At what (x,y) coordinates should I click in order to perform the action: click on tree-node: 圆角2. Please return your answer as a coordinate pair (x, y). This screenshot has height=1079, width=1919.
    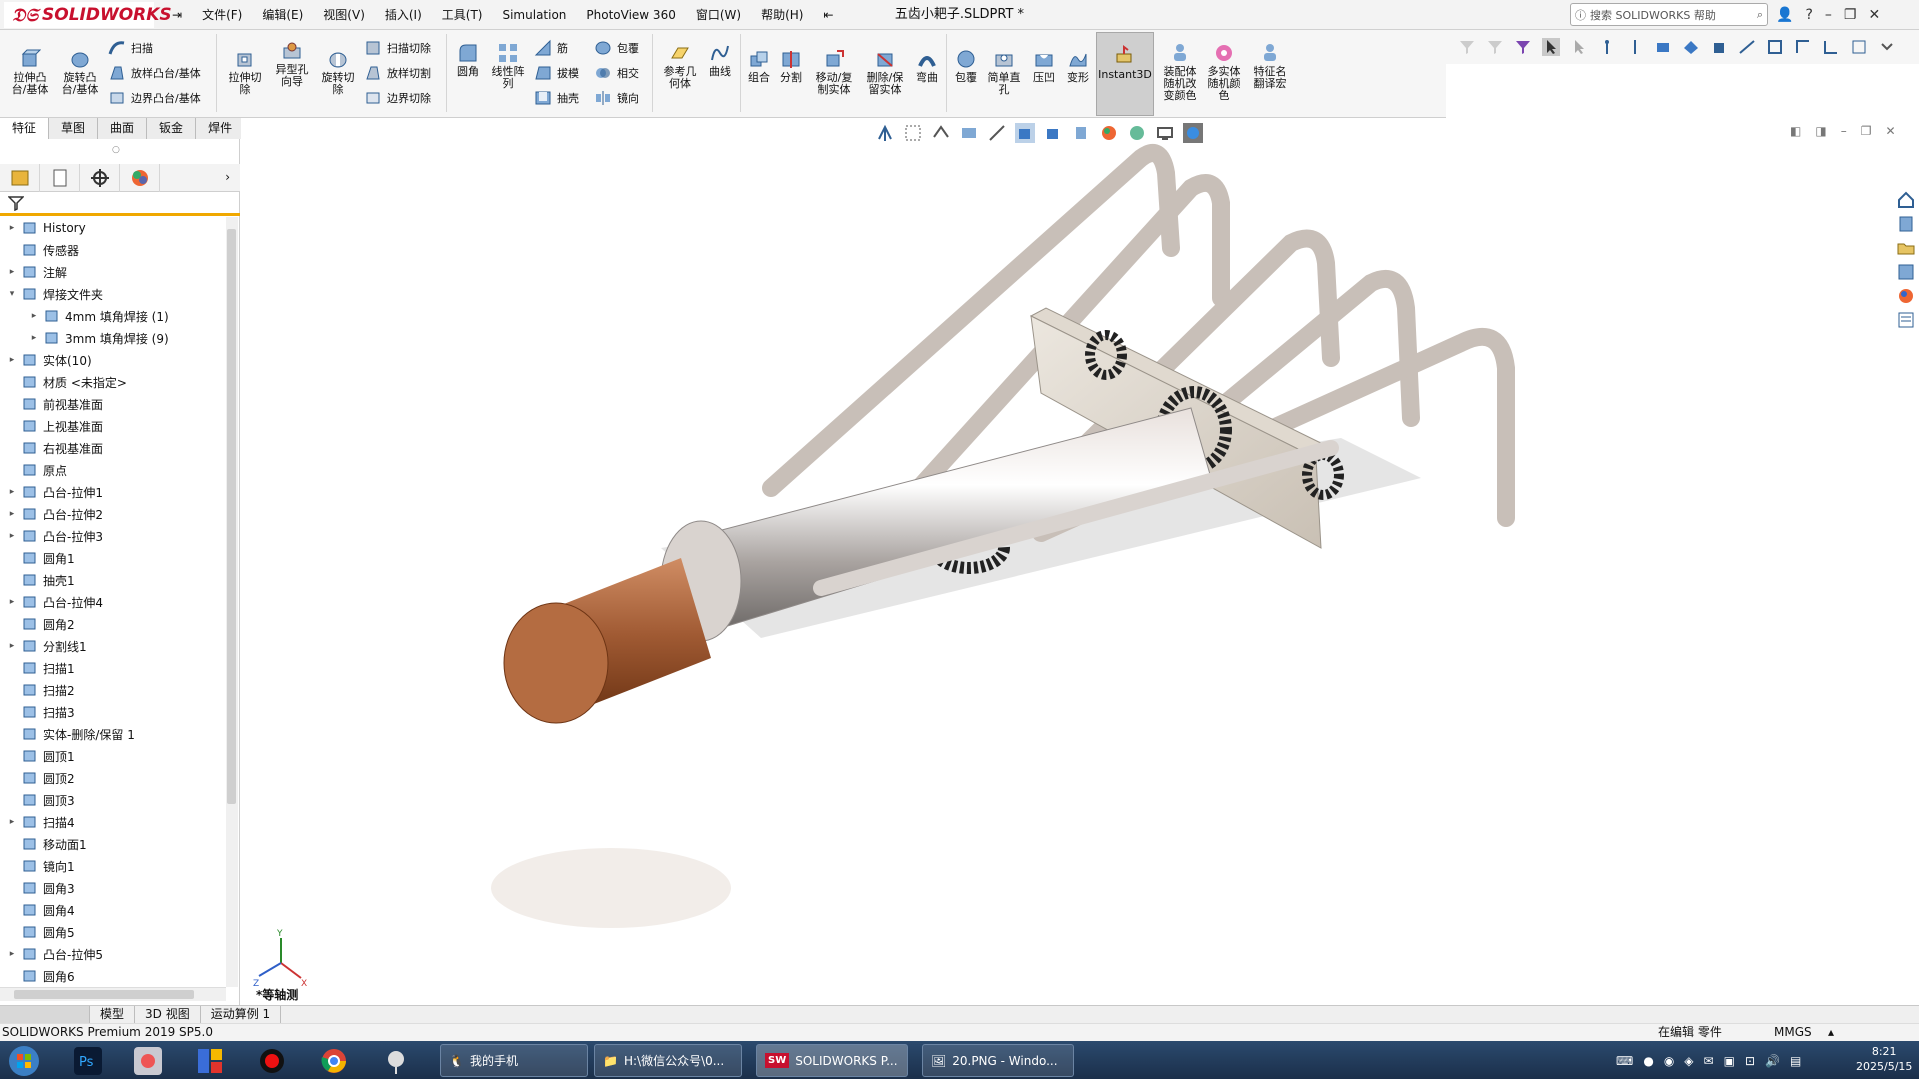
    Looking at the image, I should click on (113, 624).